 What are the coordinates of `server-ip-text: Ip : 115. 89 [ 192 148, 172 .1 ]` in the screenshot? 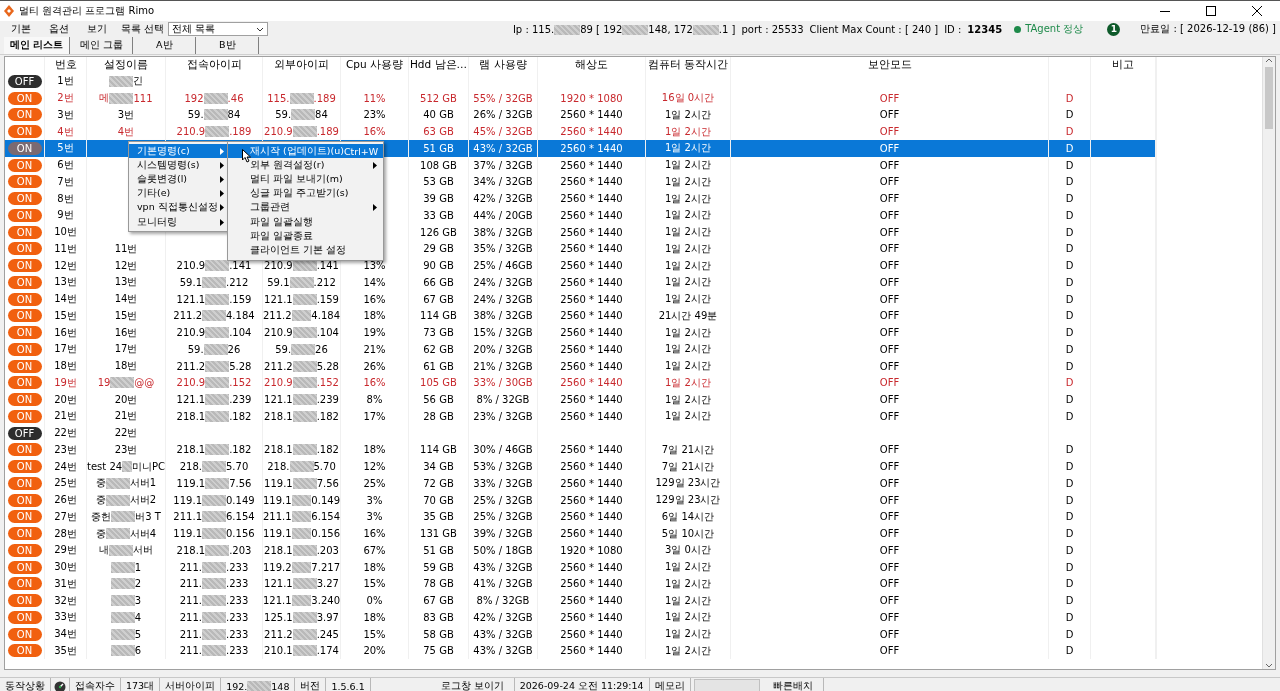 It's located at (624, 29).